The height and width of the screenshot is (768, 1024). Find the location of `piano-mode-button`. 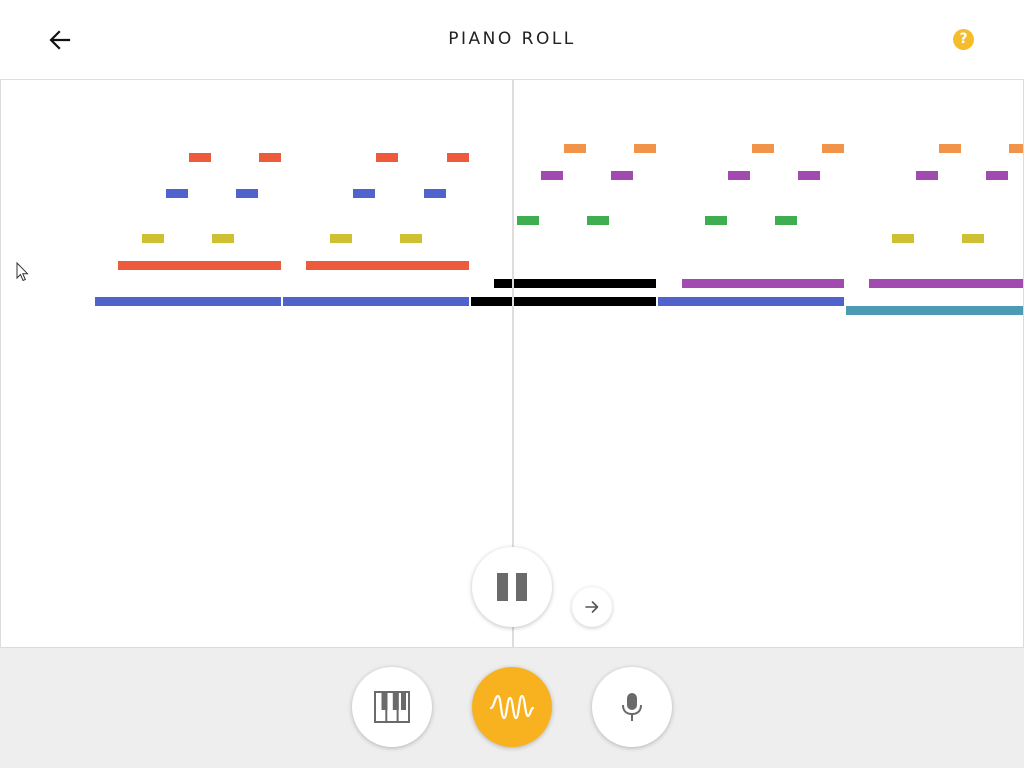

piano-mode-button is located at coordinates (392, 707).